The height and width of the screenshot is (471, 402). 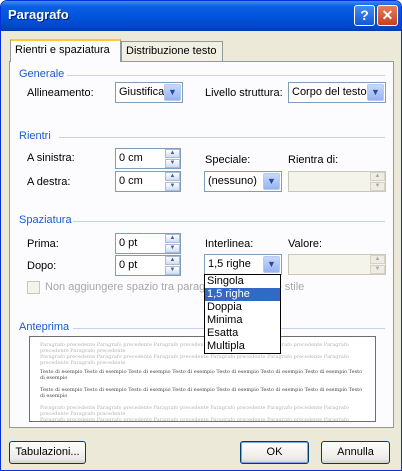 I want to click on special-value: (nessuno), so click(x=232, y=181).